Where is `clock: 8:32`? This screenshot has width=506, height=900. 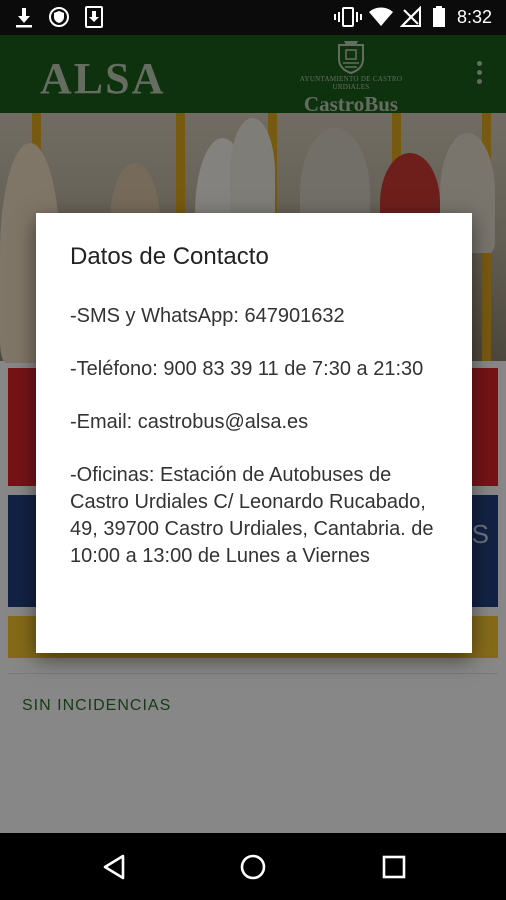 clock: 8:32 is located at coordinates (474, 17).